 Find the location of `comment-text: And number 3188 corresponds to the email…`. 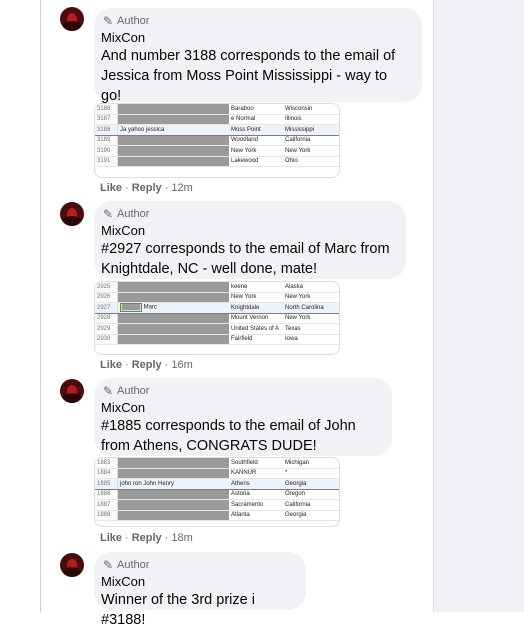

comment-text: And number 3188 corresponds to the email… is located at coordinates (248, 76).